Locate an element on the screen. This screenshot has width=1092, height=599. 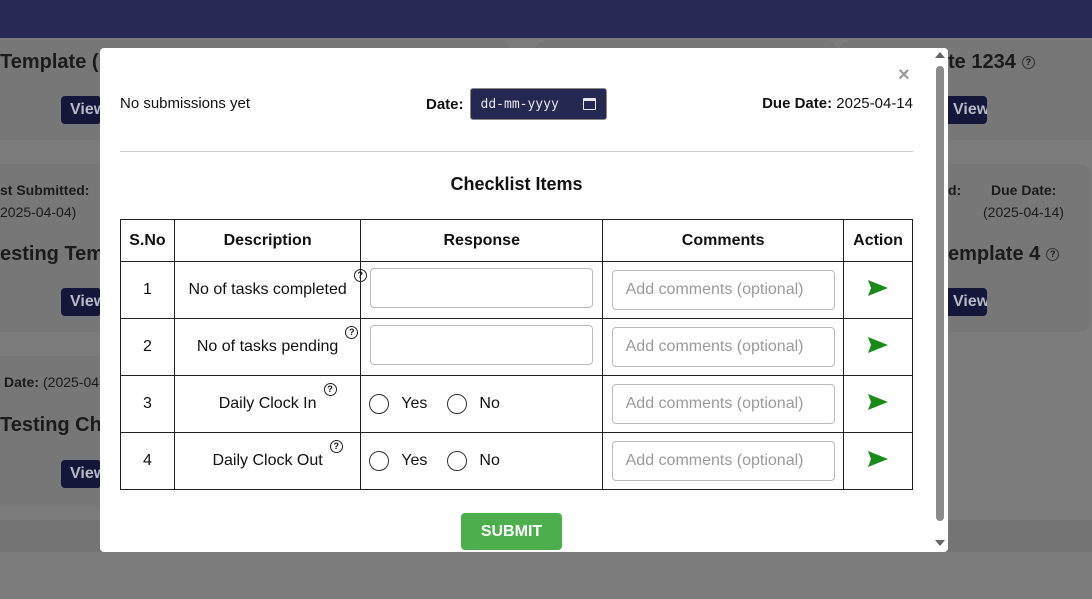
column-header-comments: Comments is located at coordinates (723, 240).